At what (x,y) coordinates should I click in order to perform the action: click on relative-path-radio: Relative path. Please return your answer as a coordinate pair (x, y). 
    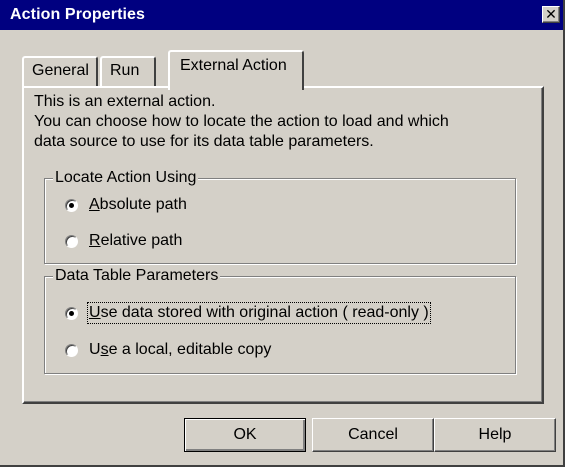
    Looking at the image, I should click on (124, 241).